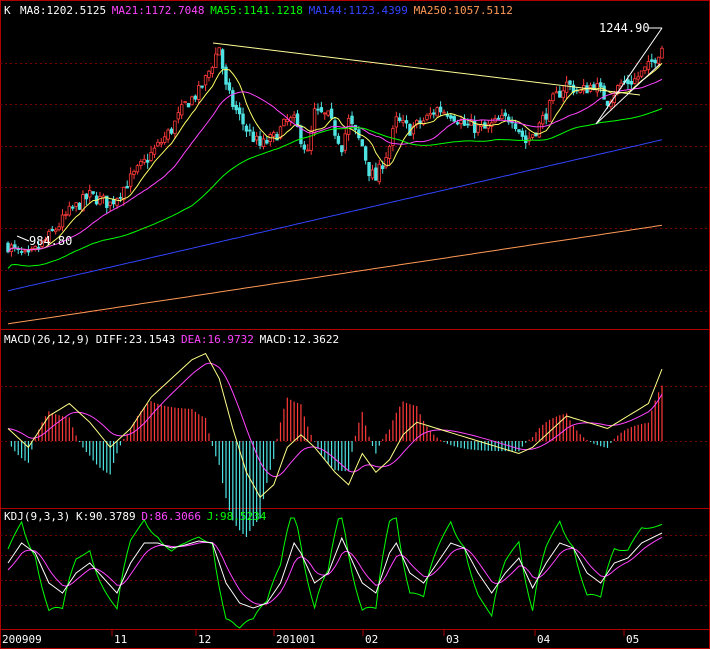 This screenshot has height=649, width=710. I want to click on price-panel-tag: K, so click(7, 10).